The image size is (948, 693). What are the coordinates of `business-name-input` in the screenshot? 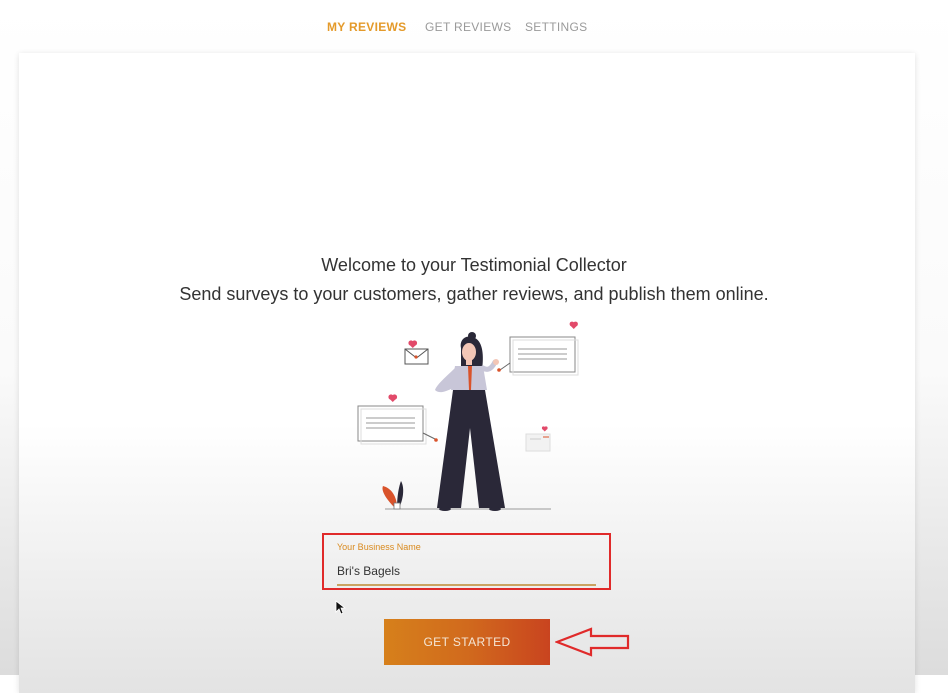 It's located at (466, 572).